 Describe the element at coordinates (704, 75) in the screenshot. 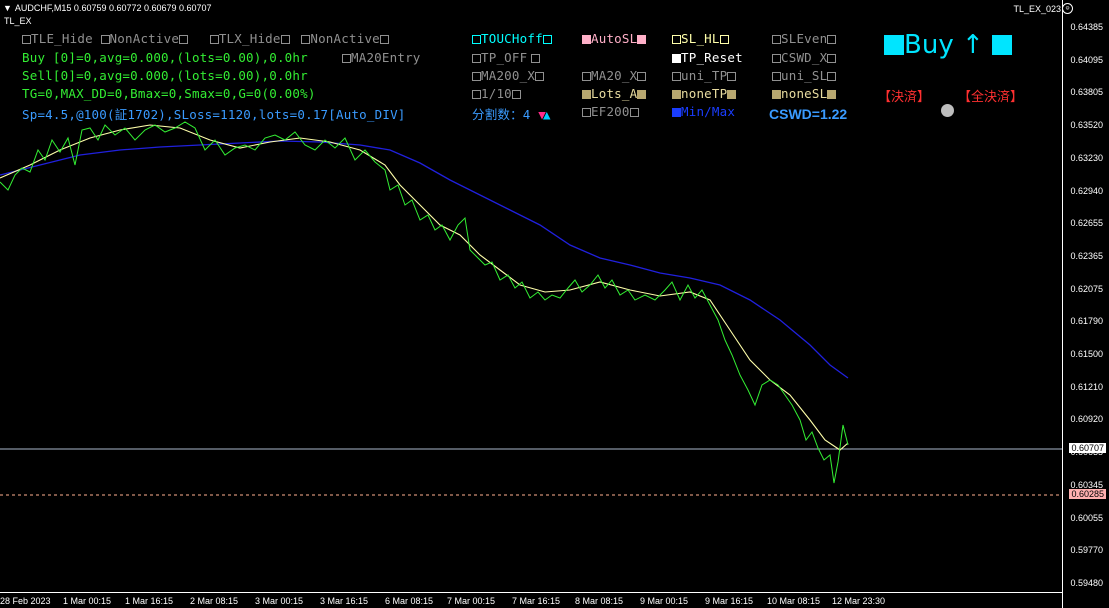

I see `uni-tp-button: uni_TP` at that location.